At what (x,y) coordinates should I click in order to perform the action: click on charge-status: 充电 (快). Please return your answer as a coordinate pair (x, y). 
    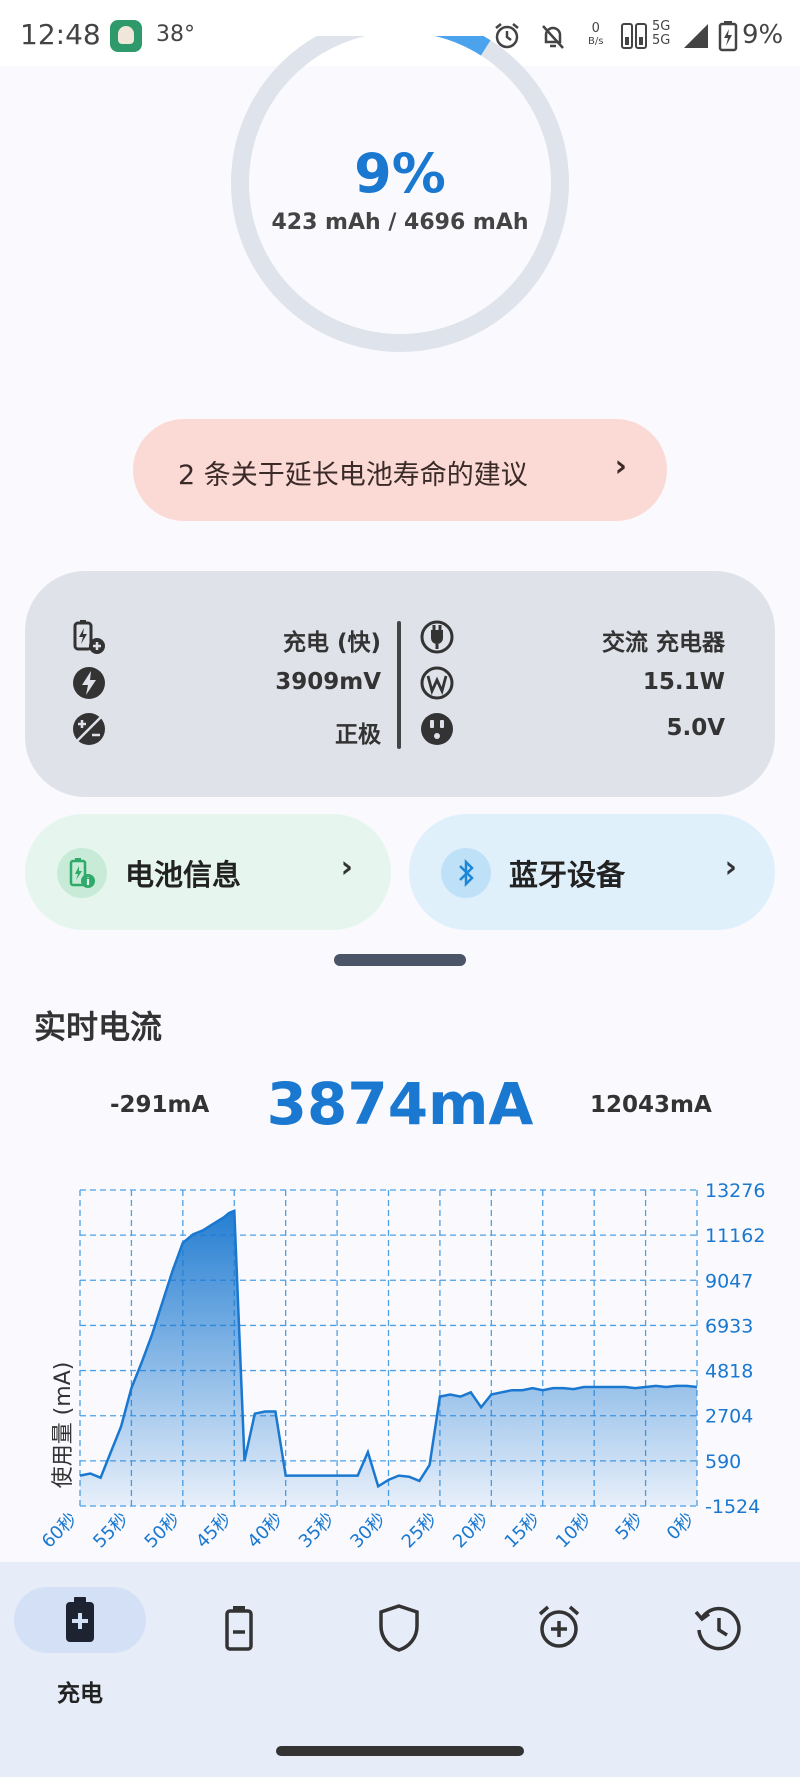
    Looking at the image, I should click on (331, 643).